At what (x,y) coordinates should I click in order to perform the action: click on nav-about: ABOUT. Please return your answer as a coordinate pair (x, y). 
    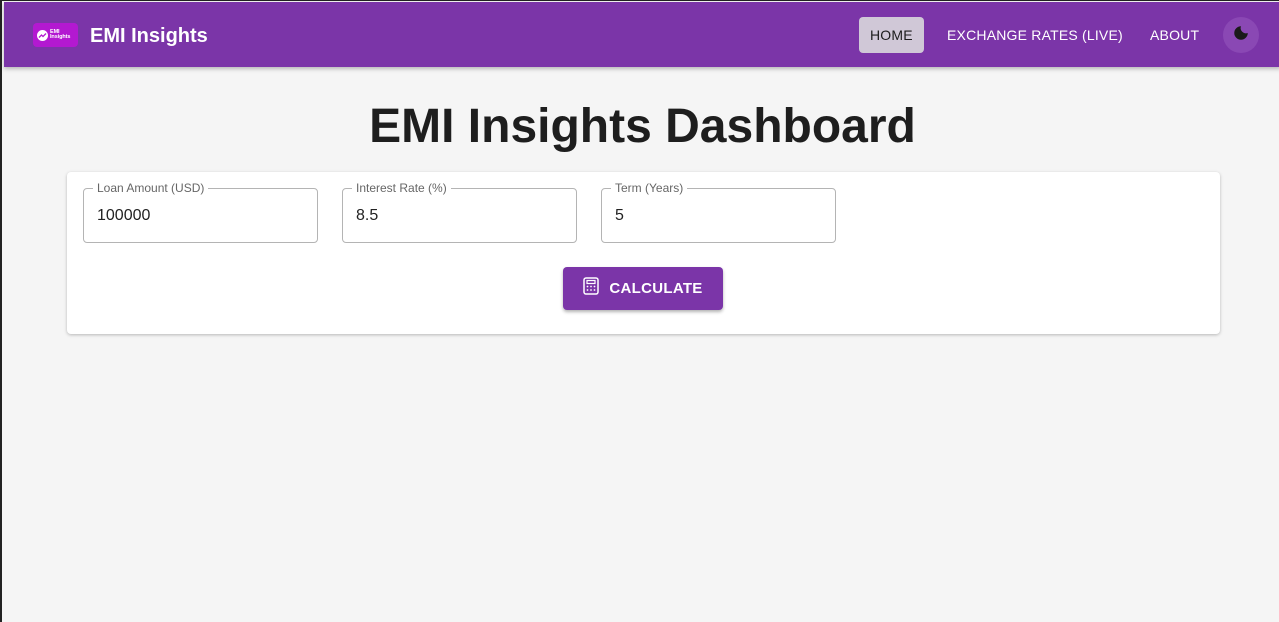
    Looking at the image, I should click on (1174, 35).